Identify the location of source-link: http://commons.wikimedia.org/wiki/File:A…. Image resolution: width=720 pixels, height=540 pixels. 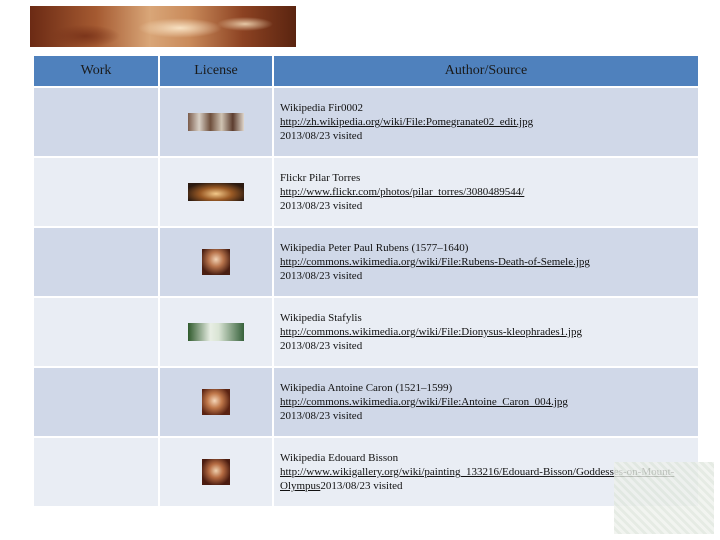
(424, 402).